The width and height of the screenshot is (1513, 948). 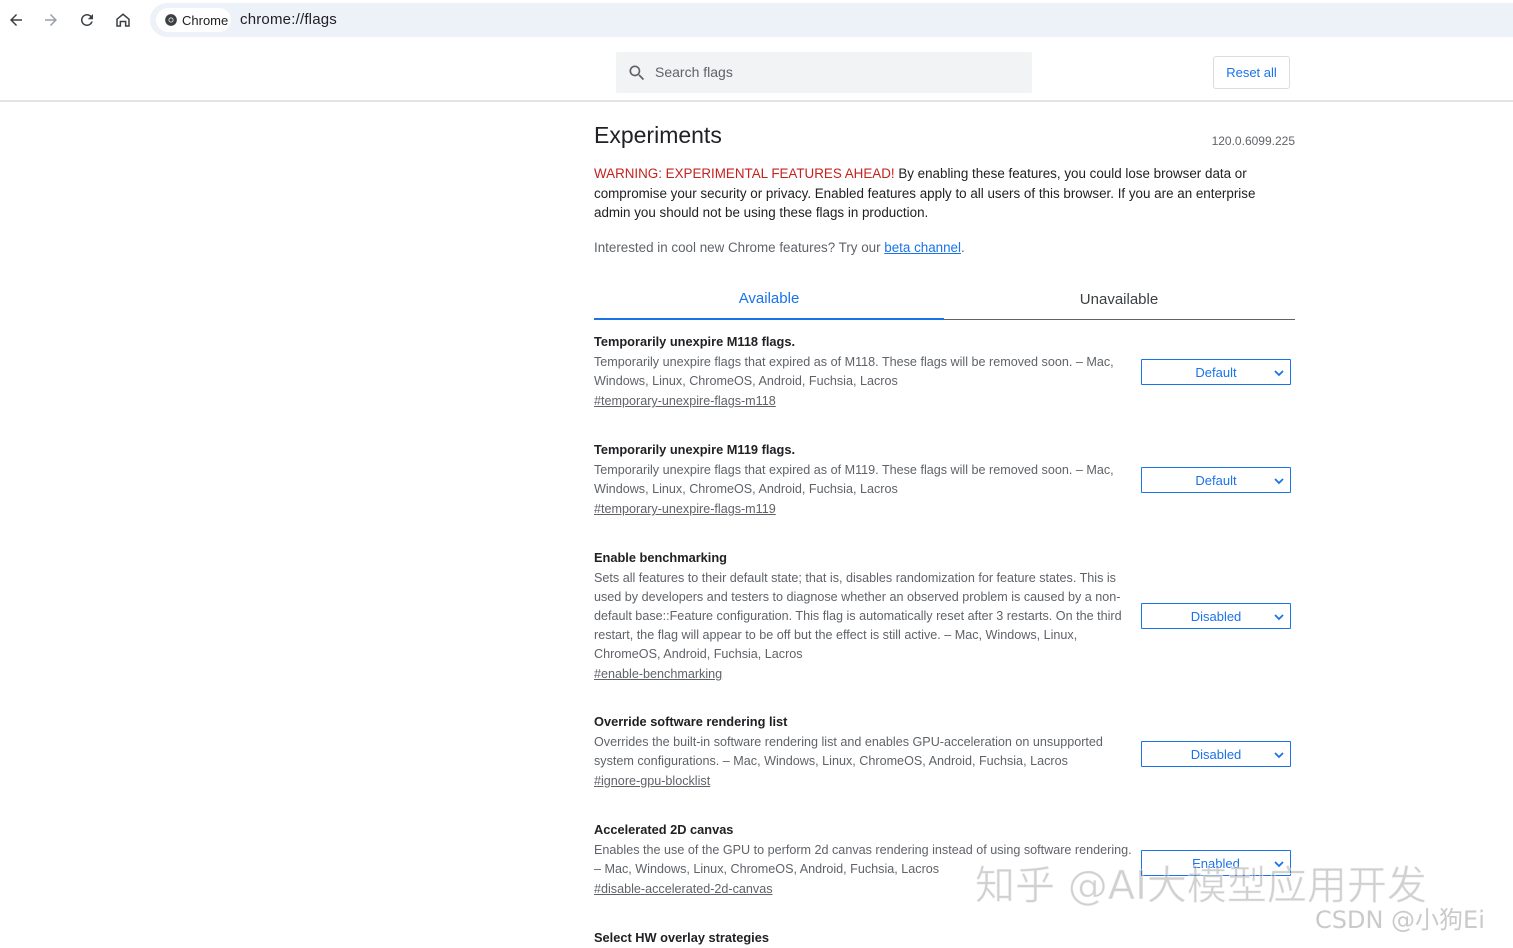 What do you see at coordinates (695, 341) in the screenshot?
I see `flag-title: Temporarily unexpire M118 flags.` at bounding box center [695, 341].